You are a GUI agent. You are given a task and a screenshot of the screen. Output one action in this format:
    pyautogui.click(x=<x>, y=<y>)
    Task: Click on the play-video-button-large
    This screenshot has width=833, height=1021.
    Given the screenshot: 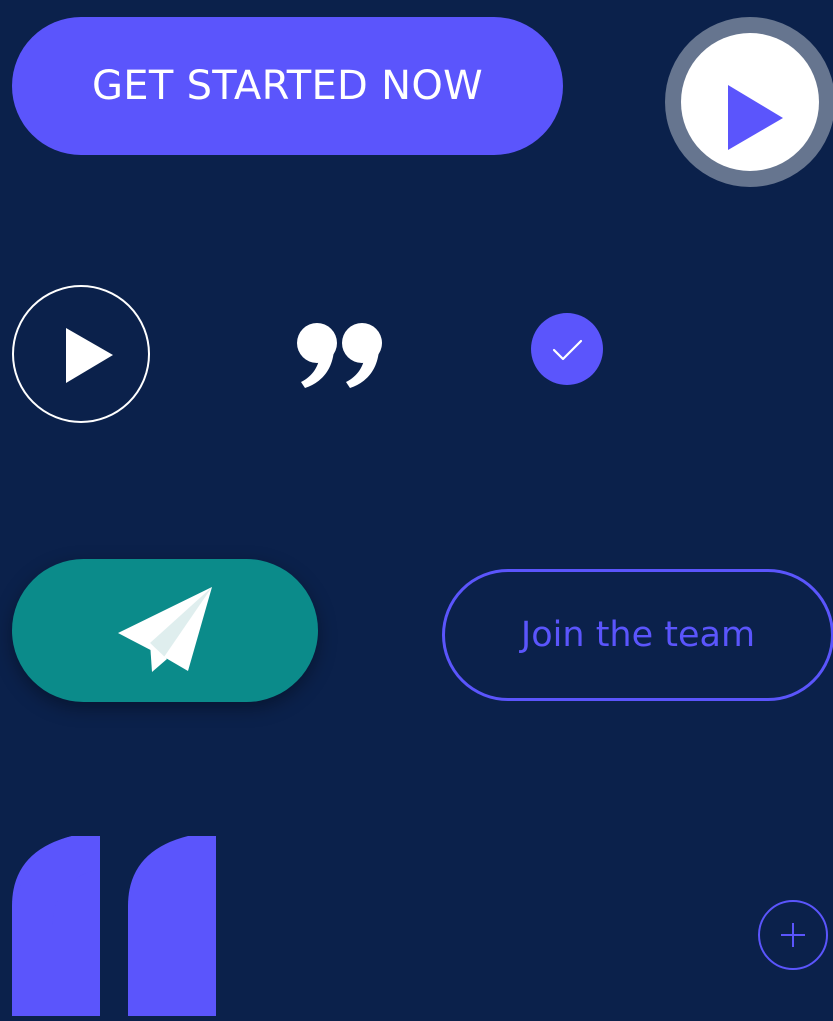 What is the action you would take?
    pyautogui.click(x=749, y=102)
    